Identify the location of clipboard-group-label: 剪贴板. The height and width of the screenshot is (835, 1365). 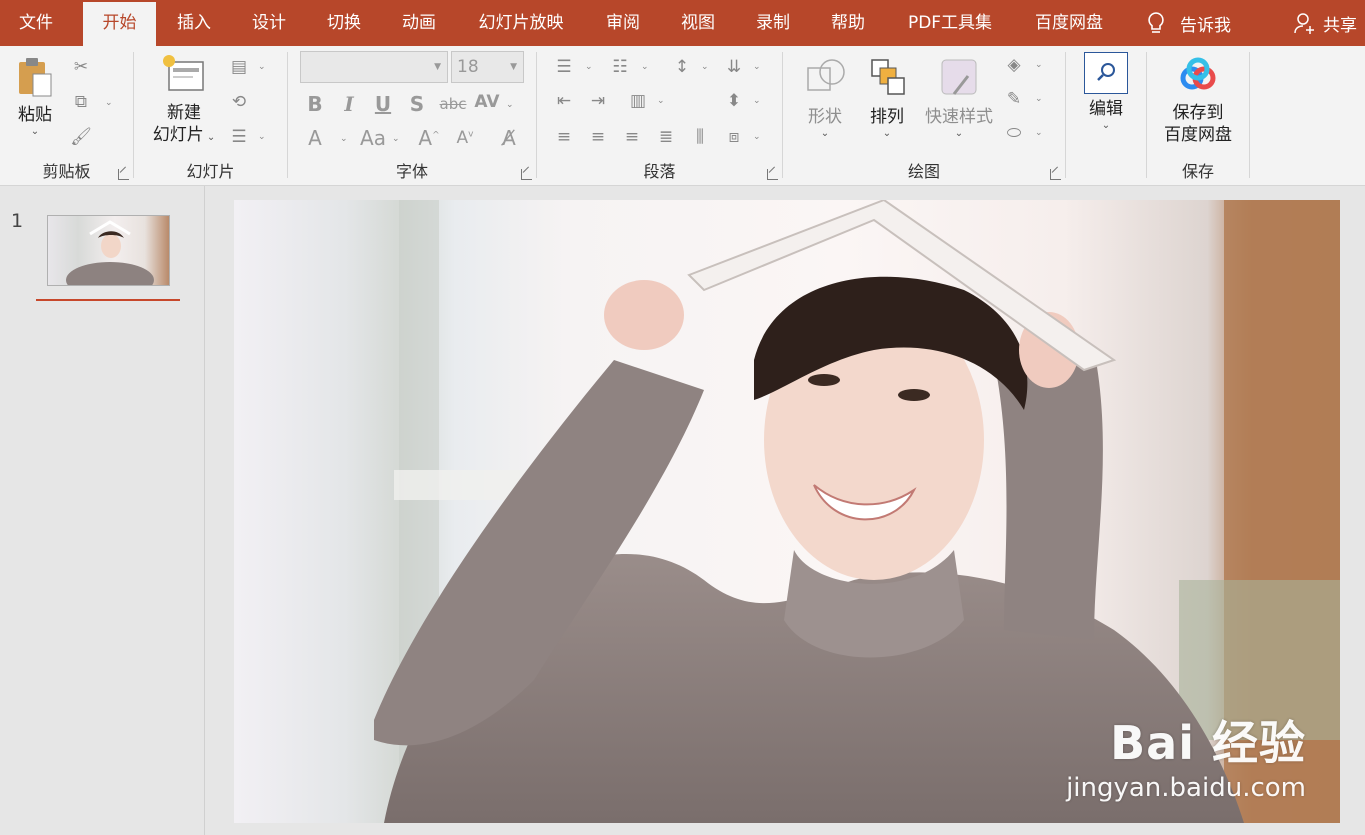
(66, 171).